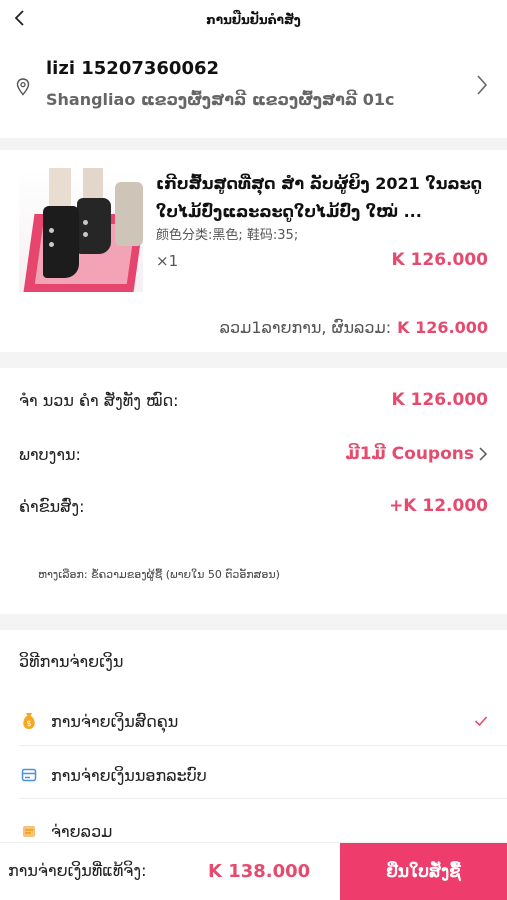 The width and height of the screenshot is (507, 900). I want to click on money-bag-icon: $, so click(29, 721).